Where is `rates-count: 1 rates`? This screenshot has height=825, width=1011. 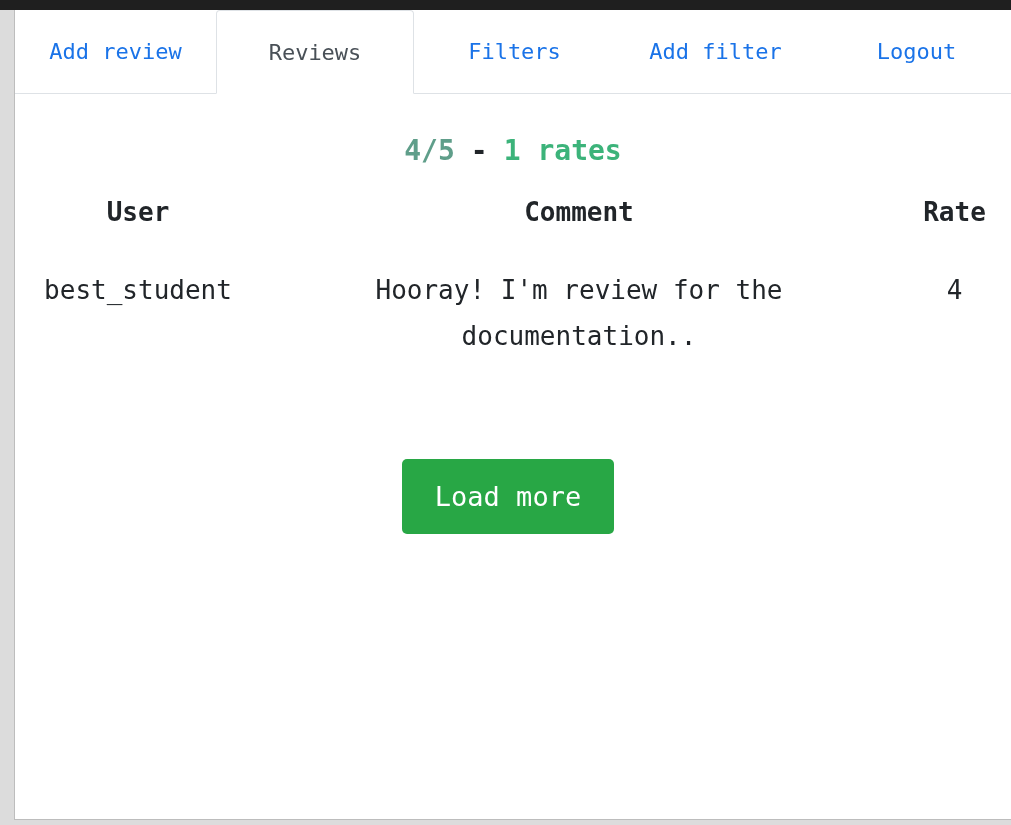 rates-count: 1 rates is located at coordinates (562, 150).